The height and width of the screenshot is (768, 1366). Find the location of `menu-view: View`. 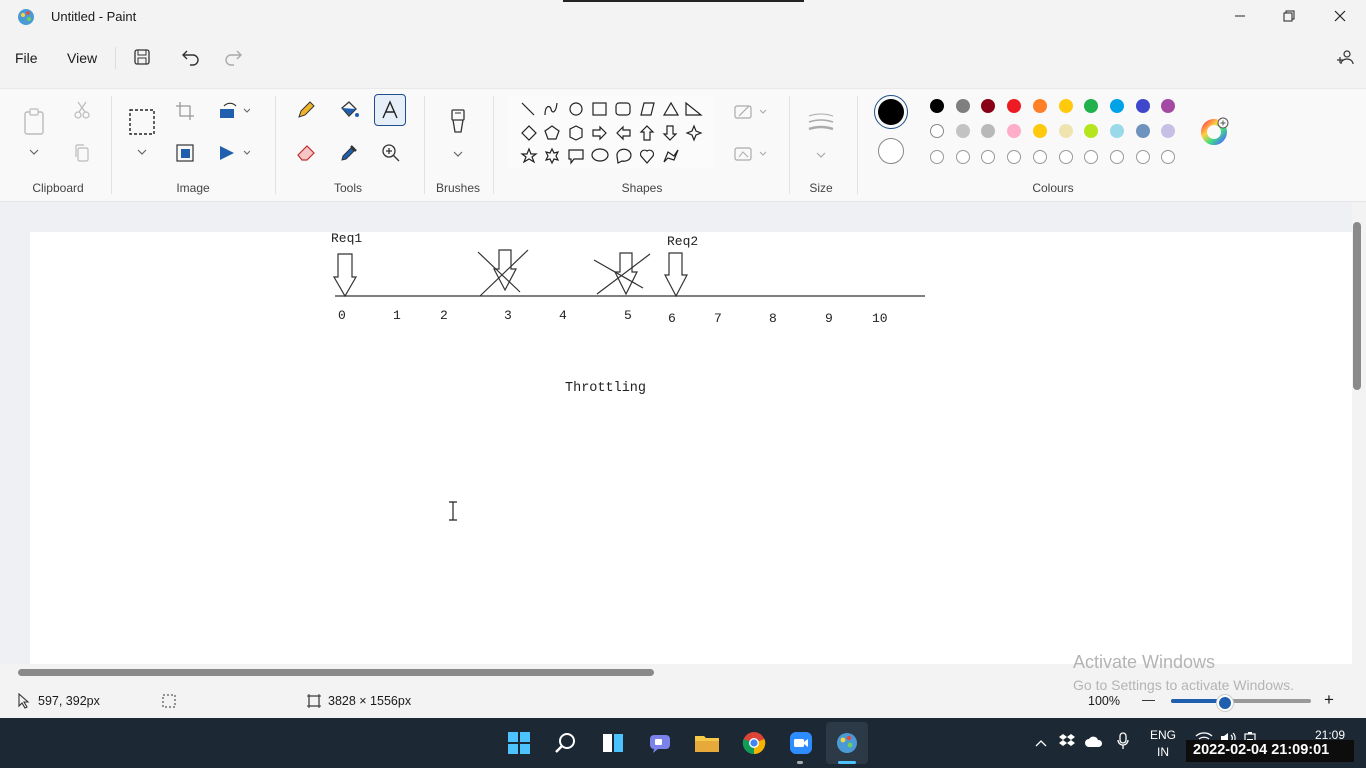

menu-view: View is located at coordinates (82, 58).